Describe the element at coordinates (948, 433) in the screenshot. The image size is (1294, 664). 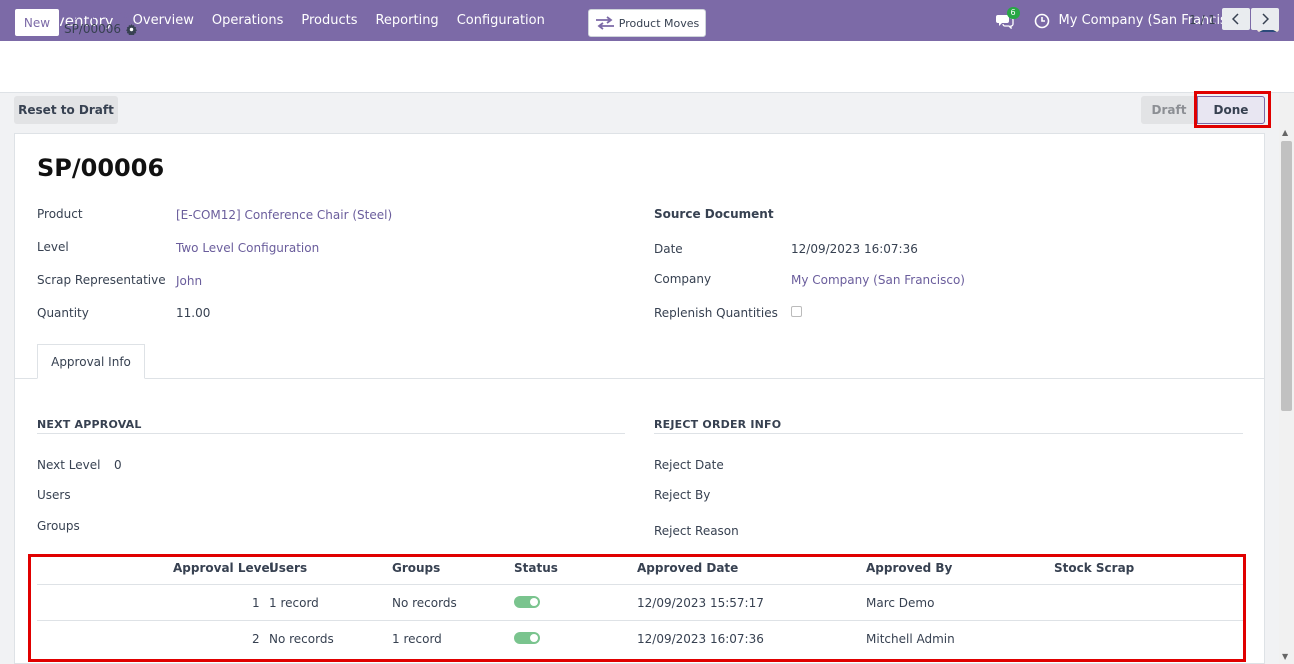
I see `reject-order-info-divider` at that location.